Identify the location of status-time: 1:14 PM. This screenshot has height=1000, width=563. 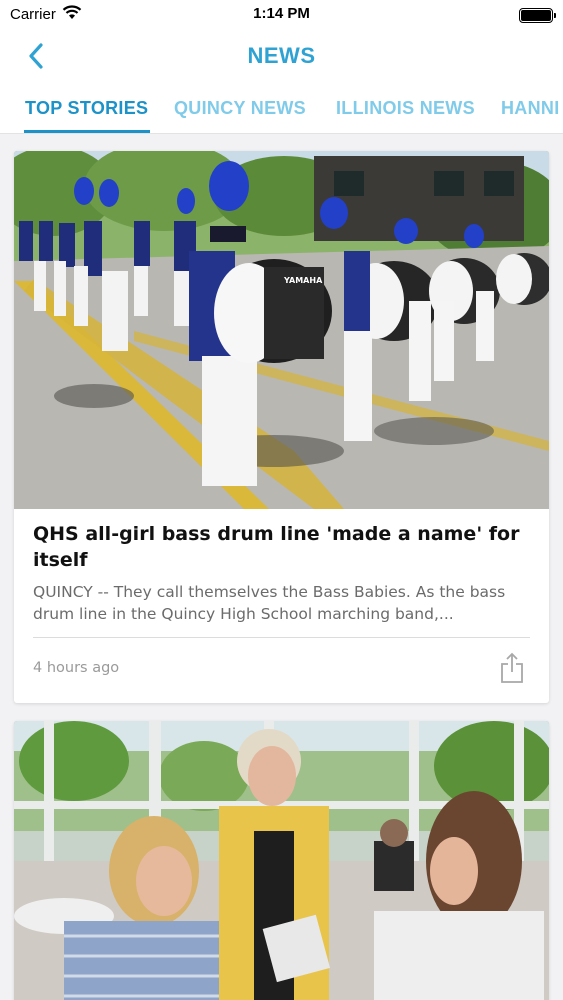
(281, 13).